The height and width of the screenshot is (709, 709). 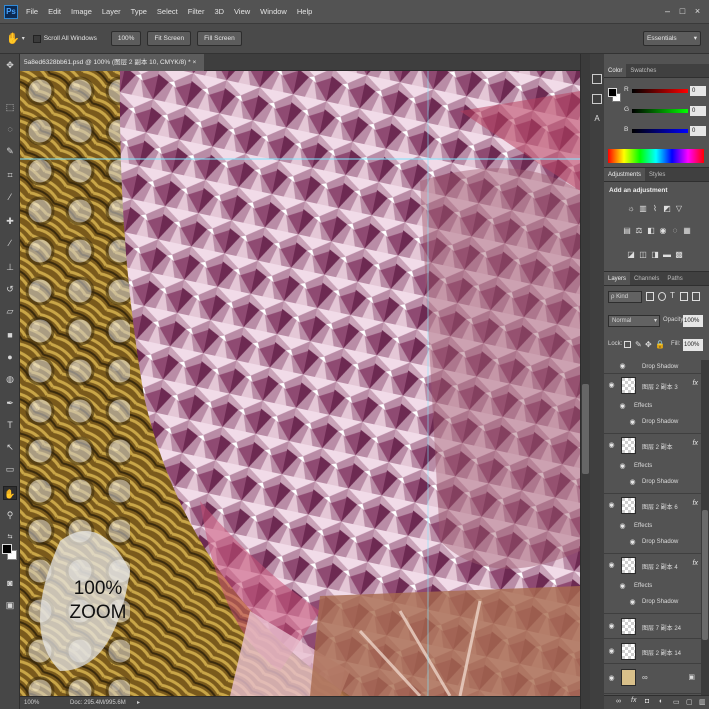 What do you see at coordinates (10, 335) in the screenshot?
I see `gradient-icon: ■` at bounding box center [10, 335].